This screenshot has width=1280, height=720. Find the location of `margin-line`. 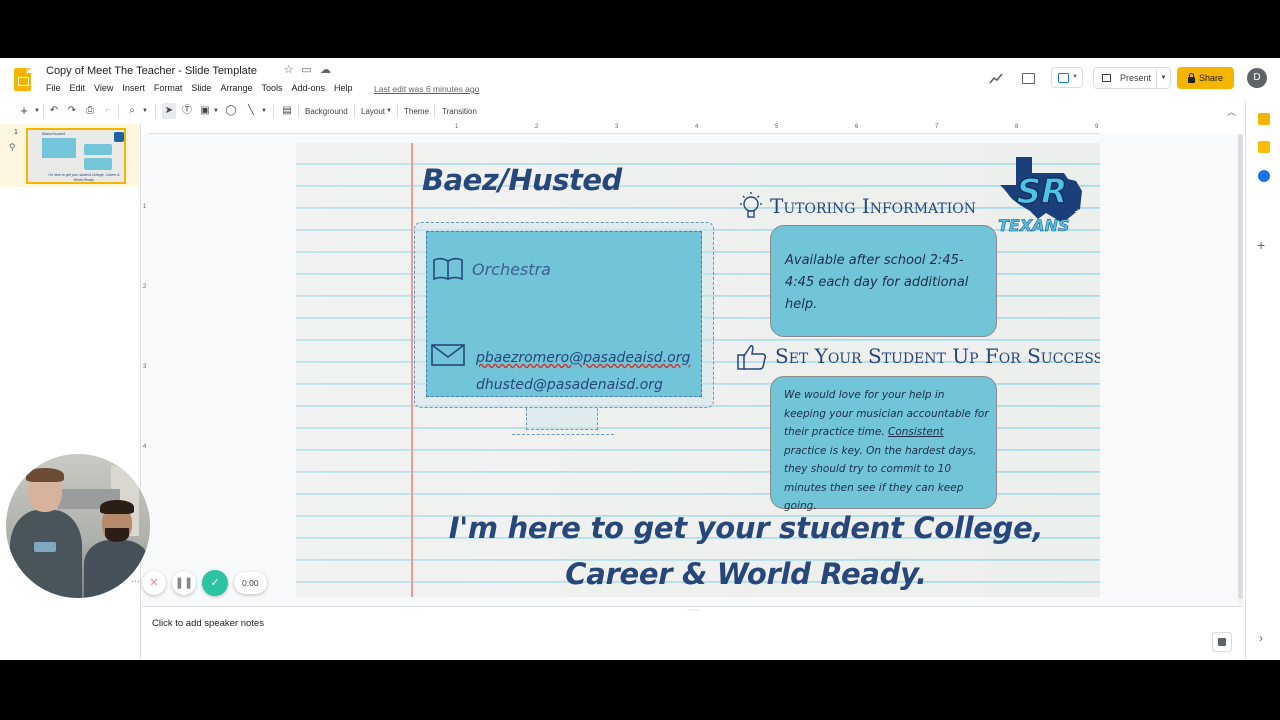

margin-line is located at coordinates (412, 370).